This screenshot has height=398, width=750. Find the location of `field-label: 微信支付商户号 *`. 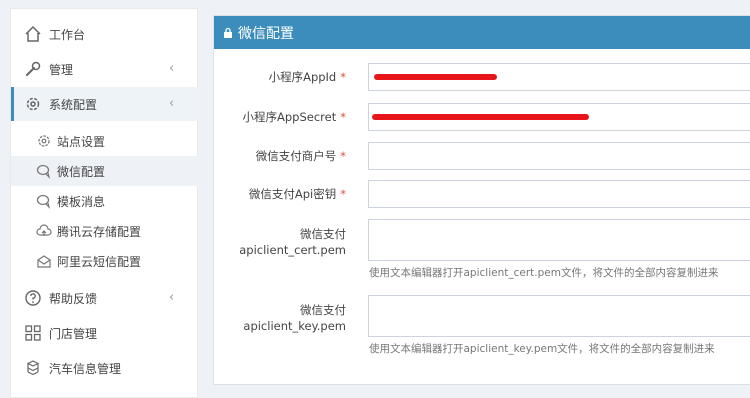

field-label: 微信支付商户号 * is located at coordinates (300, 156).